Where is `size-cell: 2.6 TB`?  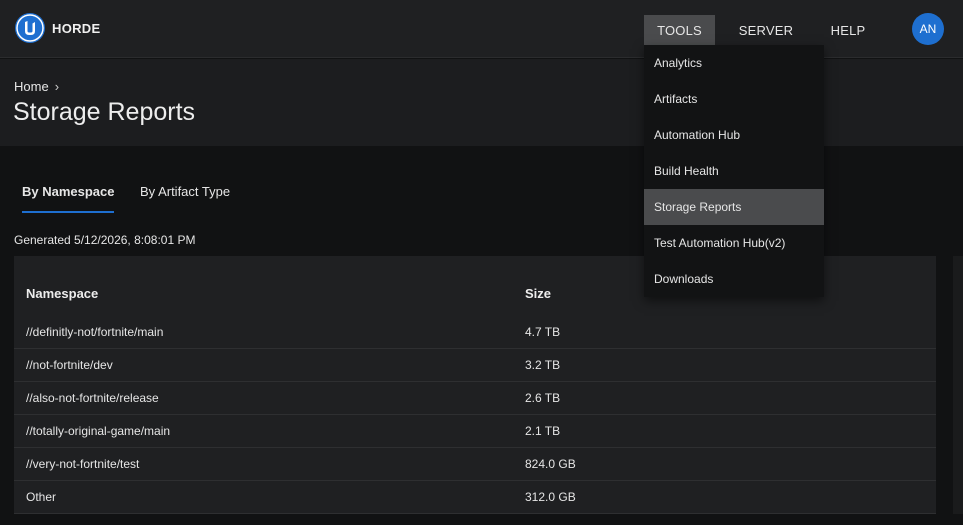 size-cell: 2.6 TB is located at coordinates (543, 398).